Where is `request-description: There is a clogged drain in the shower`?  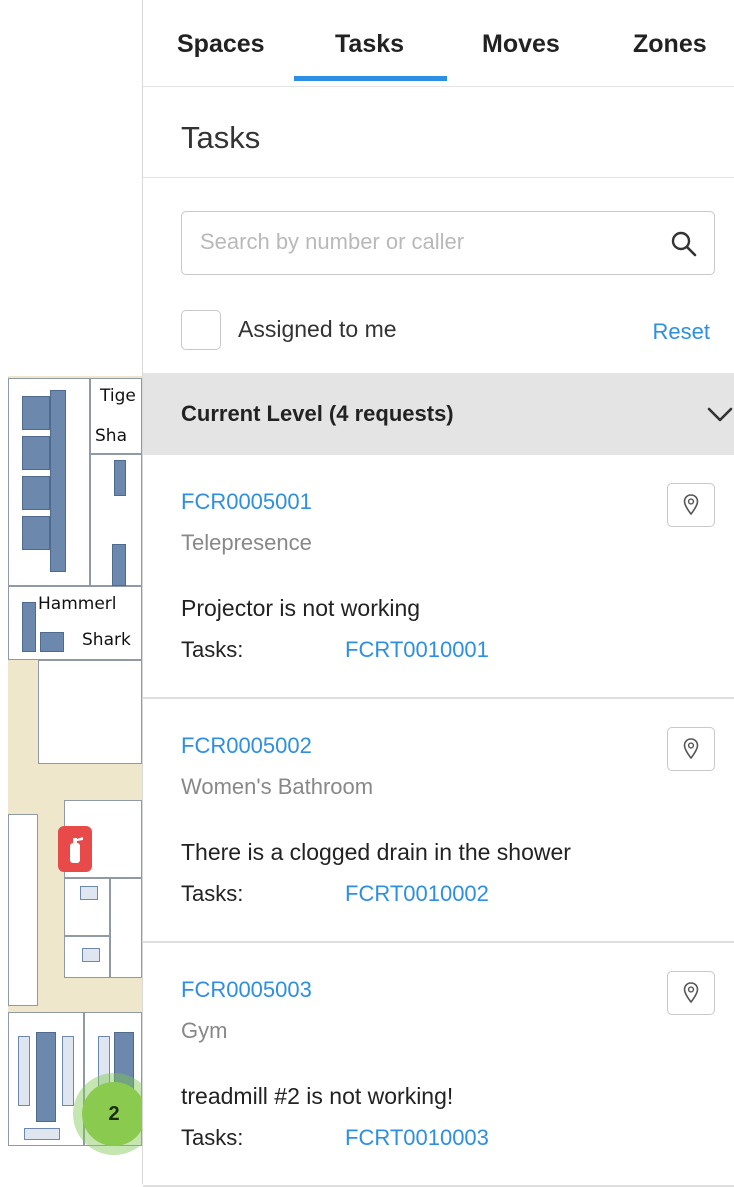 request-description: There is a clogged drain in the shower is located at coordinates (376, 852).